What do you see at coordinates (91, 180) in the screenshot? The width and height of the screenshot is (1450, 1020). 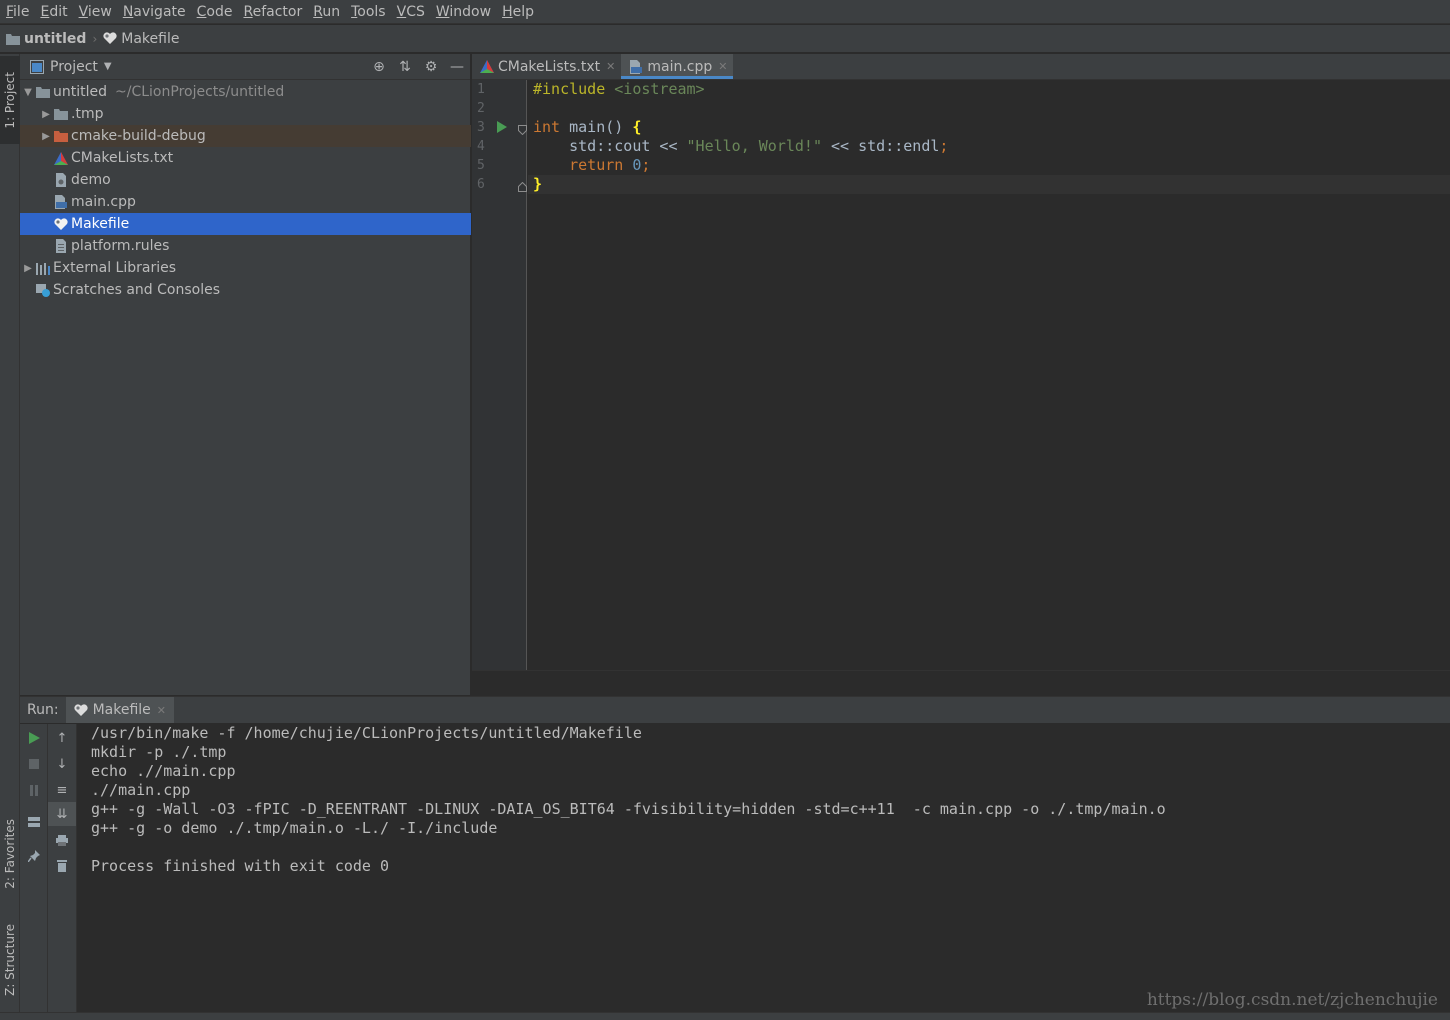 I see `tree-item-label: demo` at bounding box center [91, 180].